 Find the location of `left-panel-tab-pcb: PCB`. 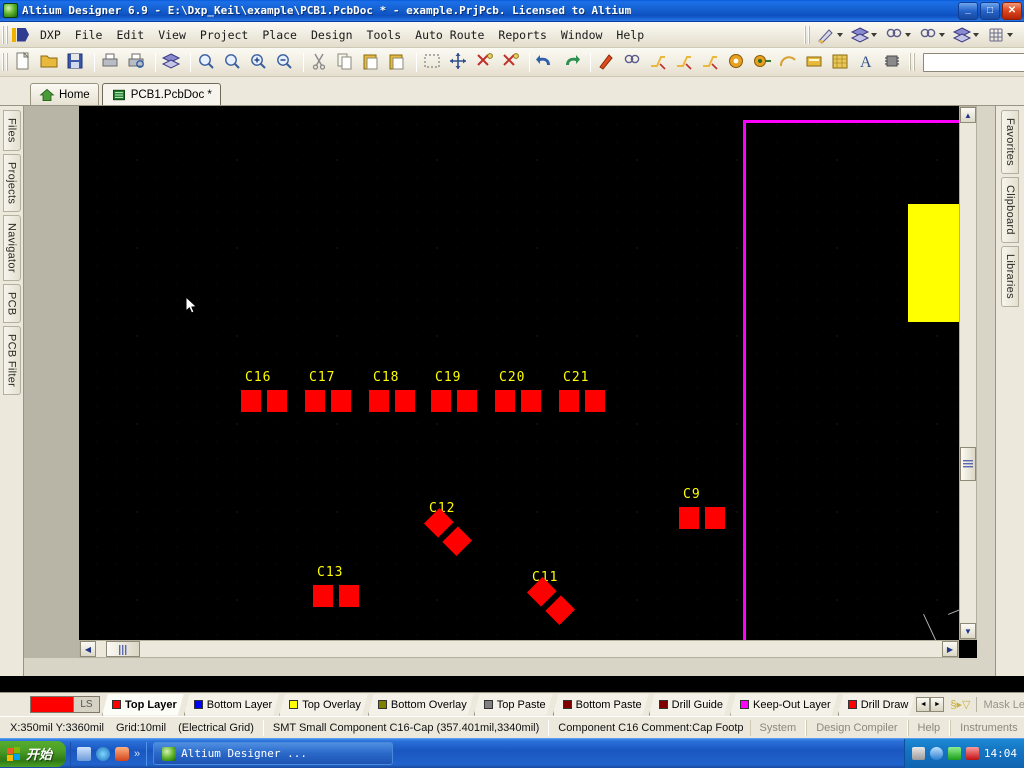

left-panel-tab-pcb: PCB is located at coordinates (11, 303).